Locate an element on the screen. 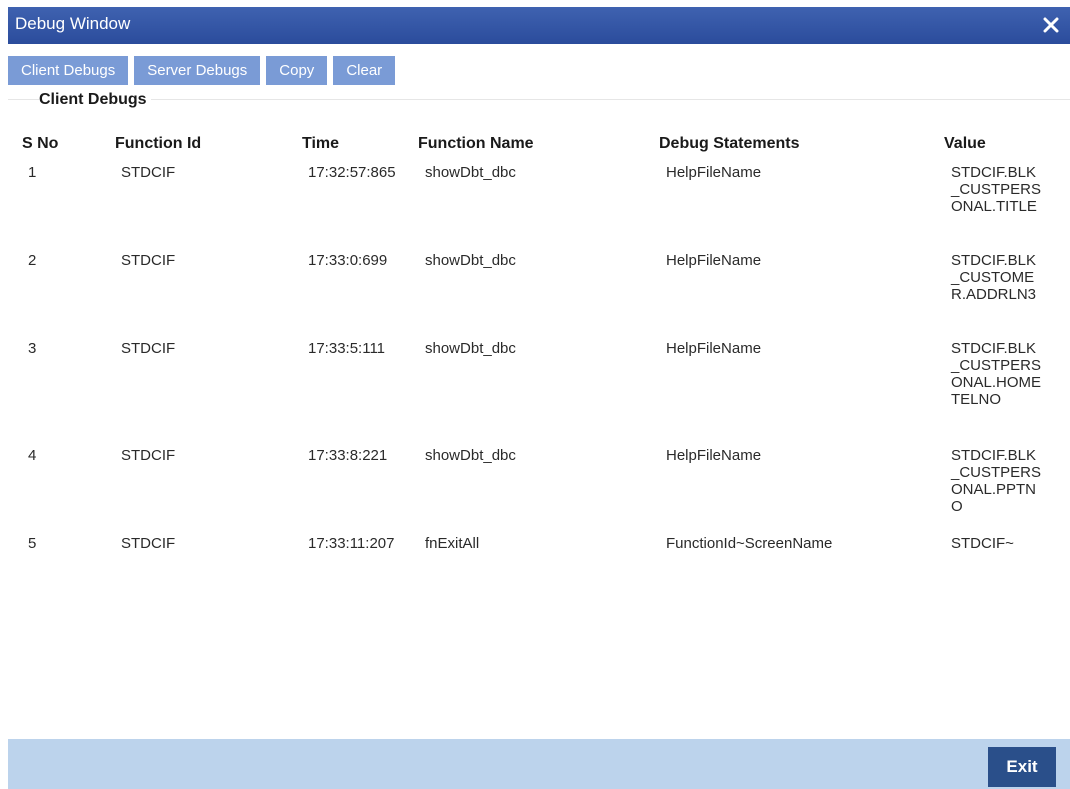  header-sno: S No is located at coordinates (40, 143).